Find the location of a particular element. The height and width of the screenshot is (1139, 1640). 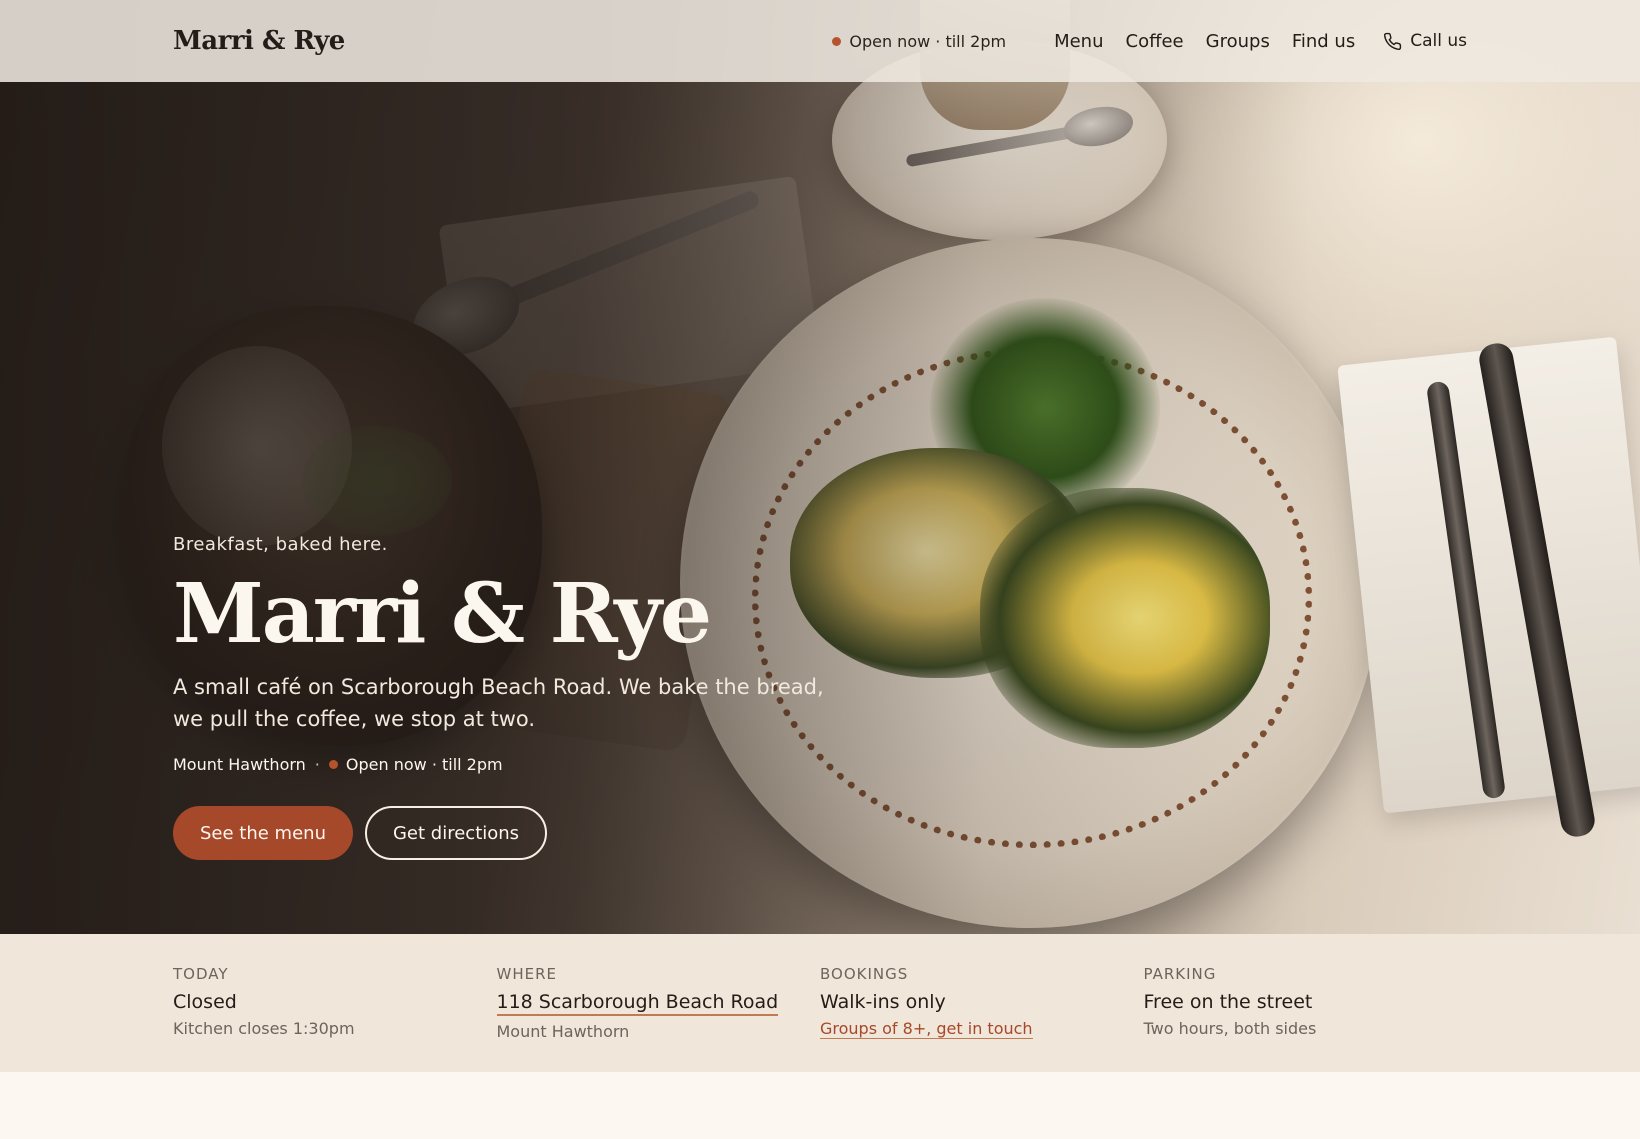

see-menu-button: See the menu is located at coordinates (263, 833).